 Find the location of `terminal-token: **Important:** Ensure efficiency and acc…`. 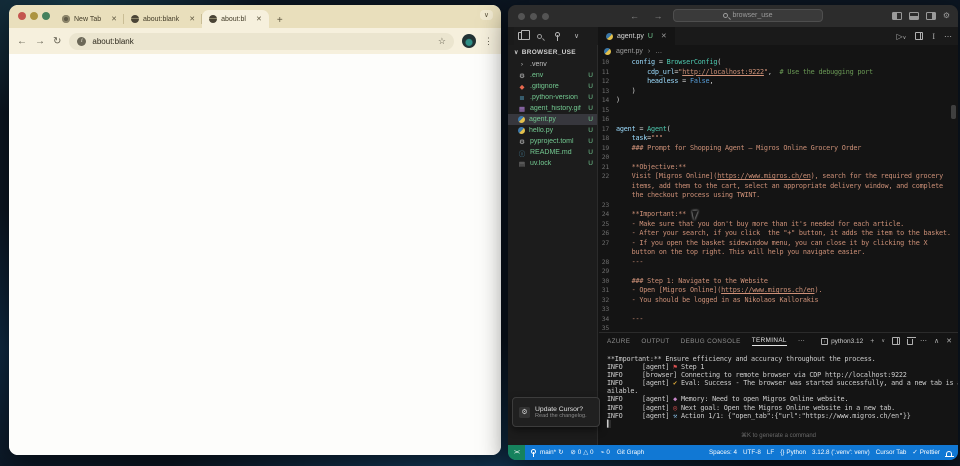

terminal-token: **Important:** Ensure efficiency and acc… is located at coordinates (741, 359).